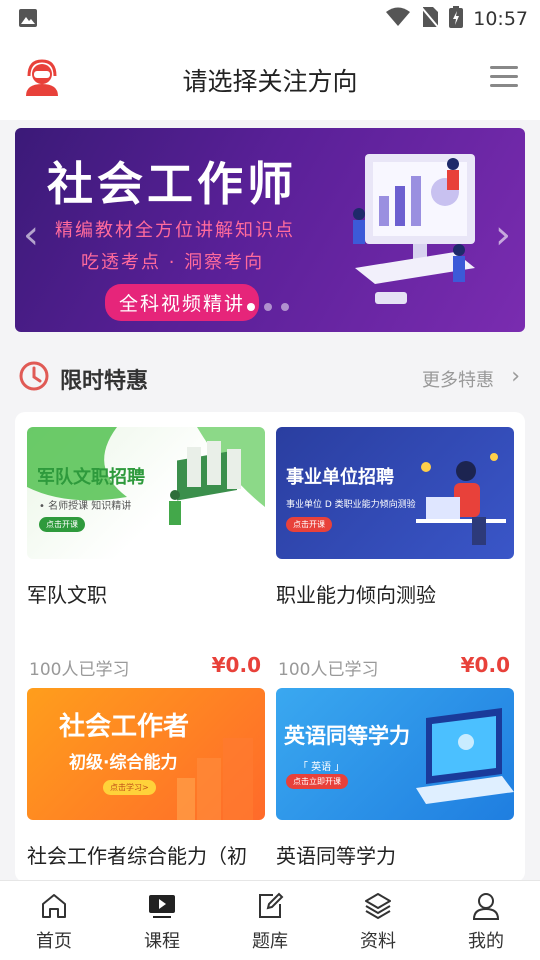 This screenshot has width=540, height=960. Describe the element at coordinates (456, 19) in the screenshot. I see `battery-charging-icon` at that location.